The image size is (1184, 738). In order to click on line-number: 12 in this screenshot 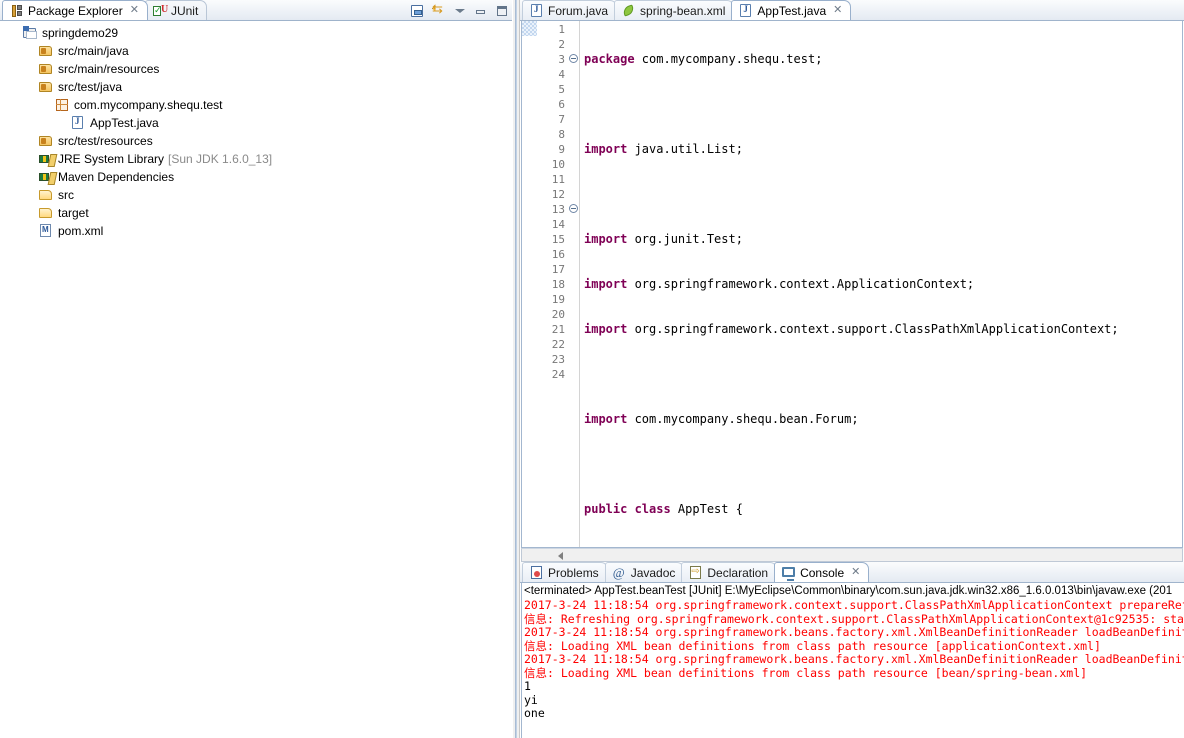, I will do `click(558, 194)`.